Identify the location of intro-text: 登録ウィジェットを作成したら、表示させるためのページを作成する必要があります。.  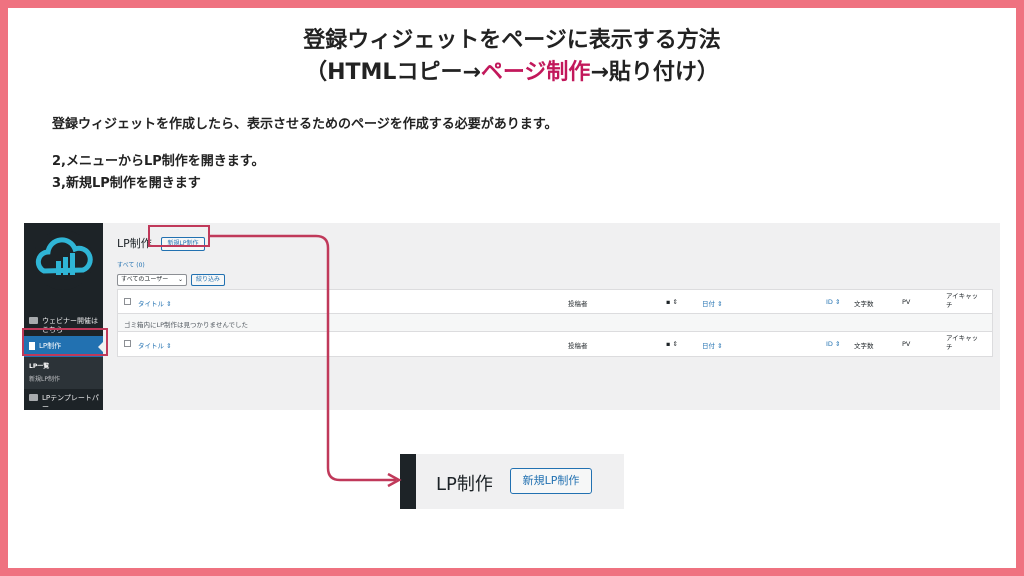
(305, 124).